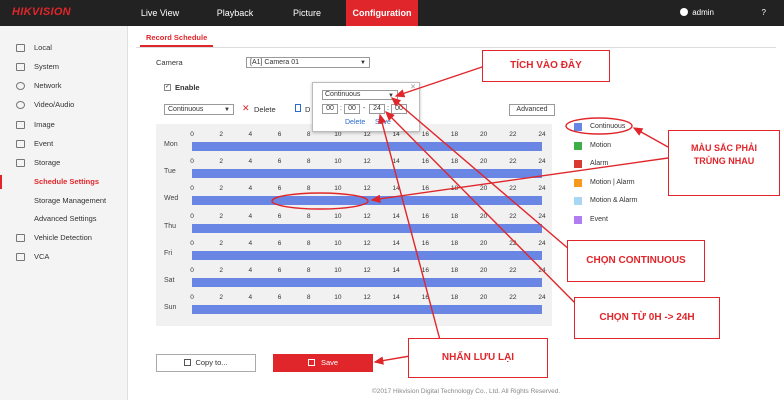 The width and height of the screenshot is (784, 400). What do you see at coordinates (170, 308) in the screenshot?
I see `day-label: Sun` at bounding box center [170, 308].